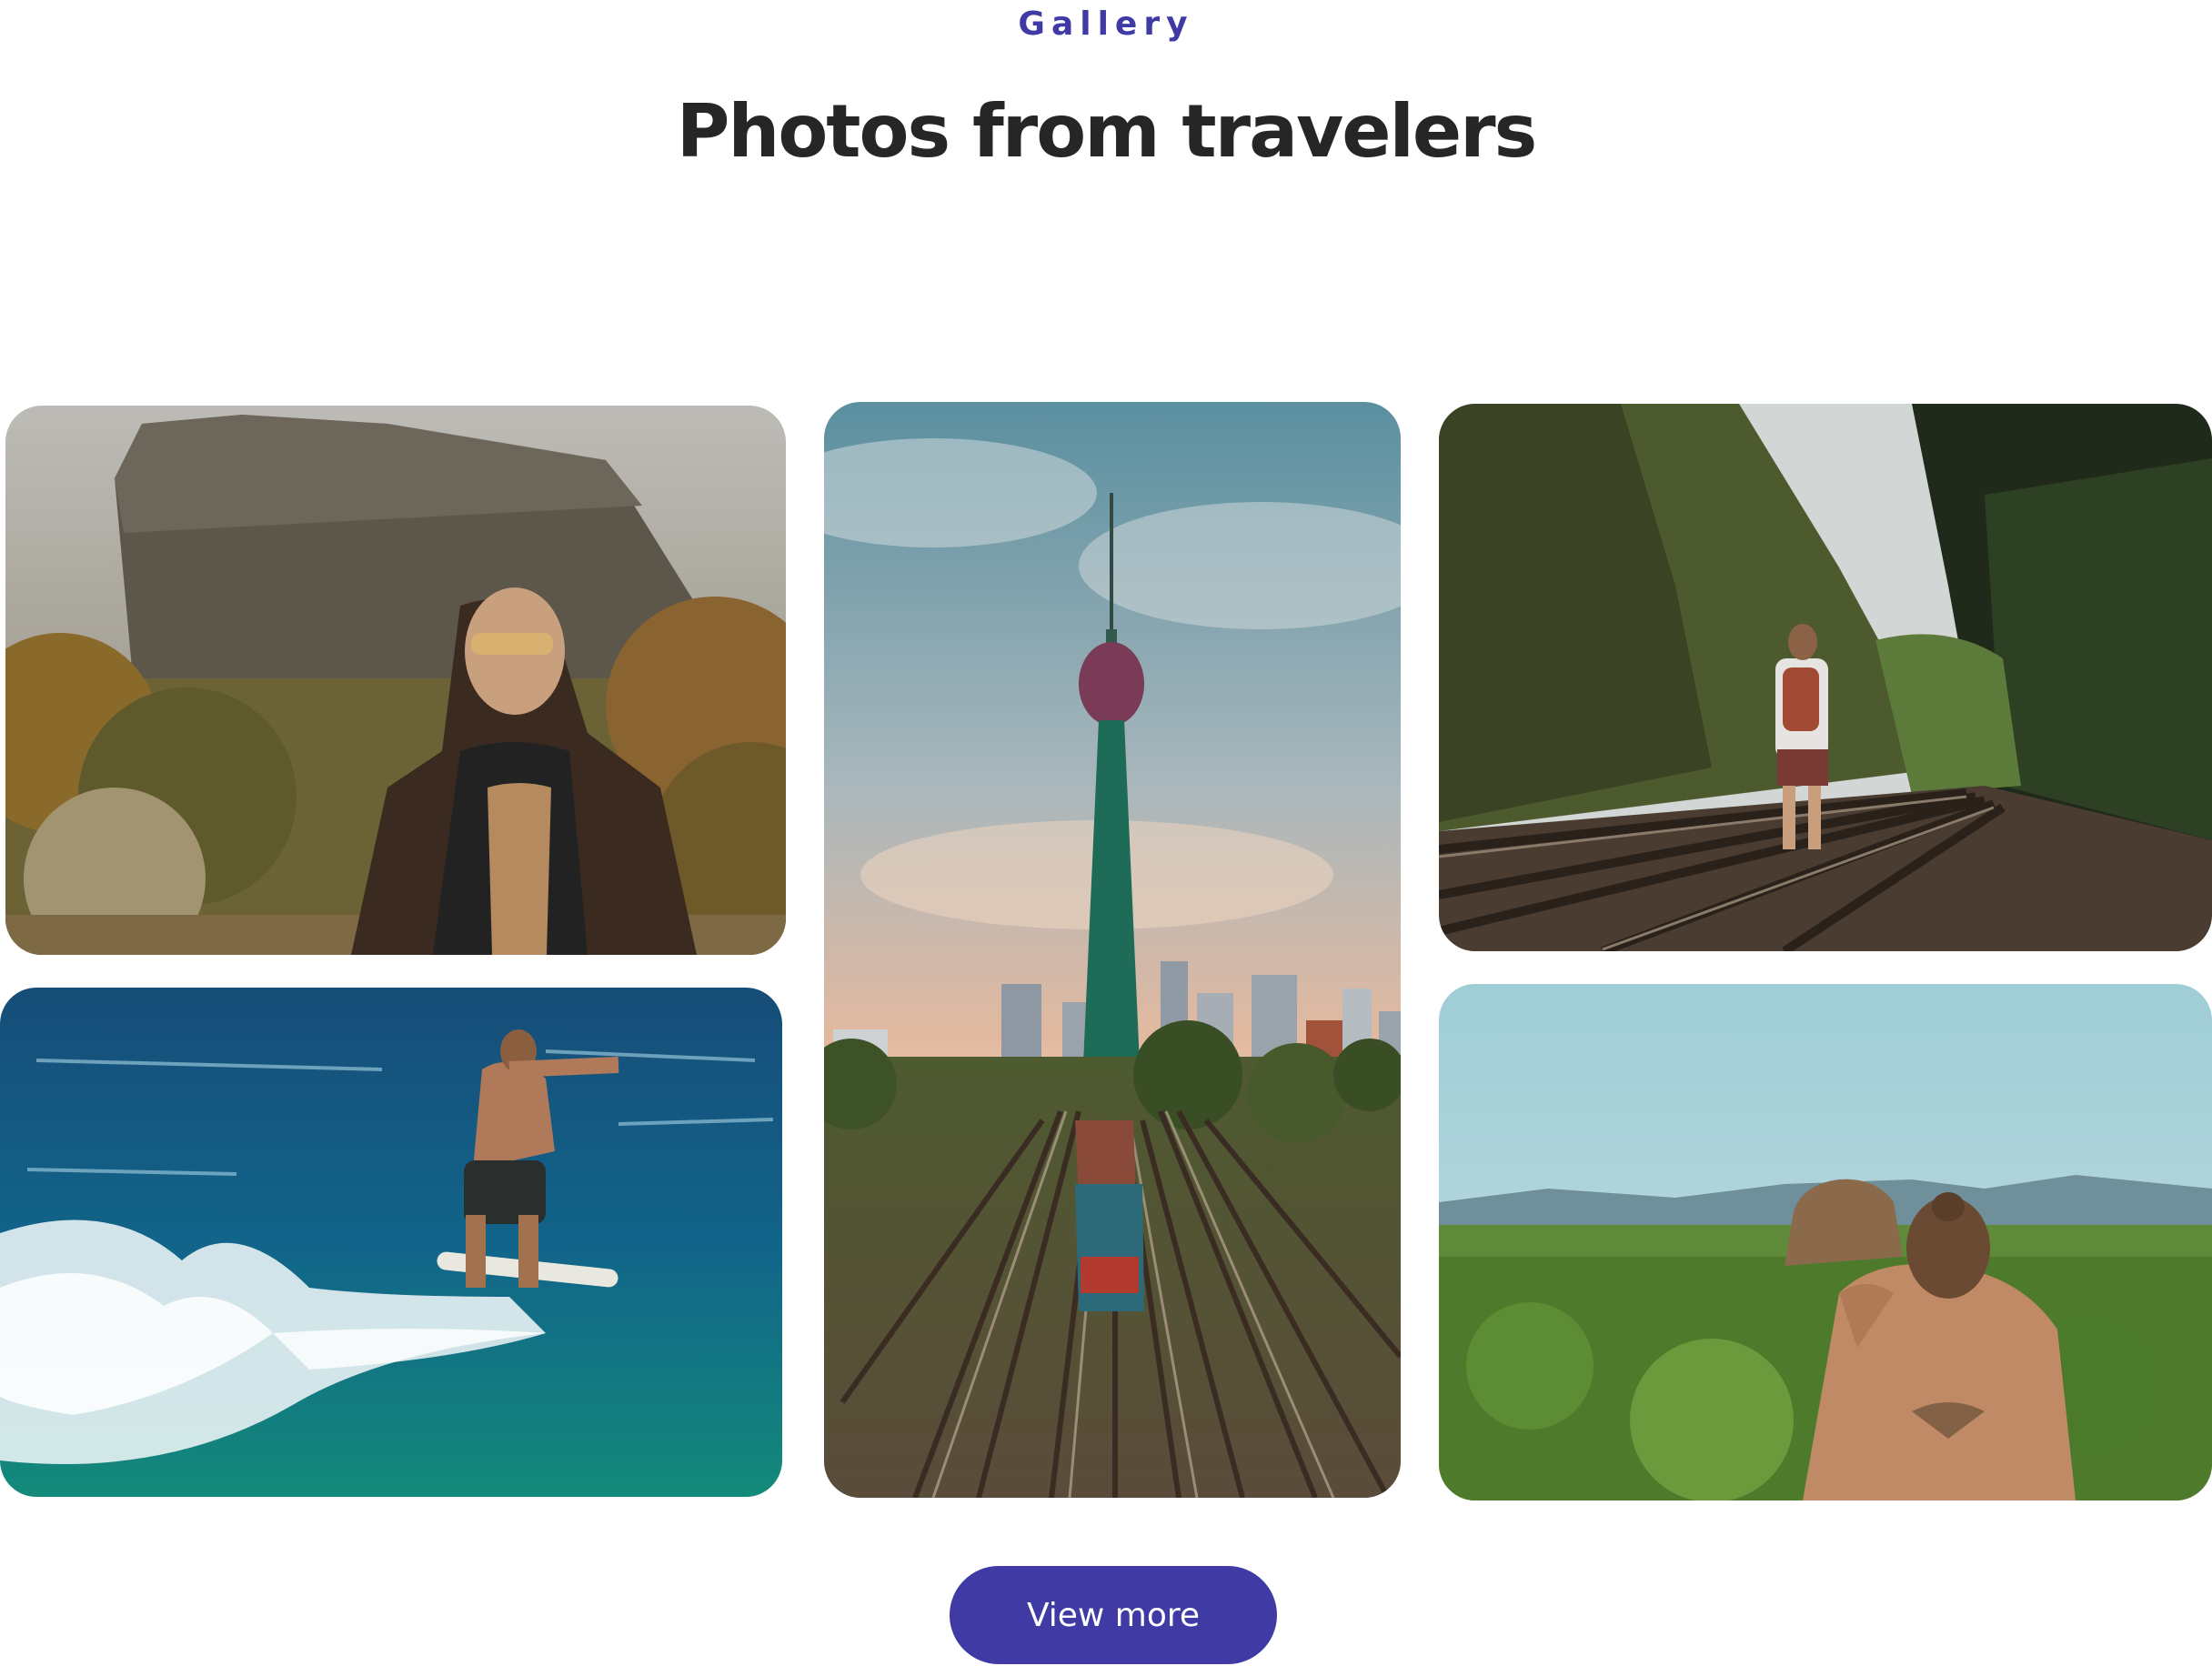 The width and height of the screenshot is (2212, 1666). Describe the element at coordinates (1106, 131) in the screenshot. I see `section-title: Photos from travelers` at that location.